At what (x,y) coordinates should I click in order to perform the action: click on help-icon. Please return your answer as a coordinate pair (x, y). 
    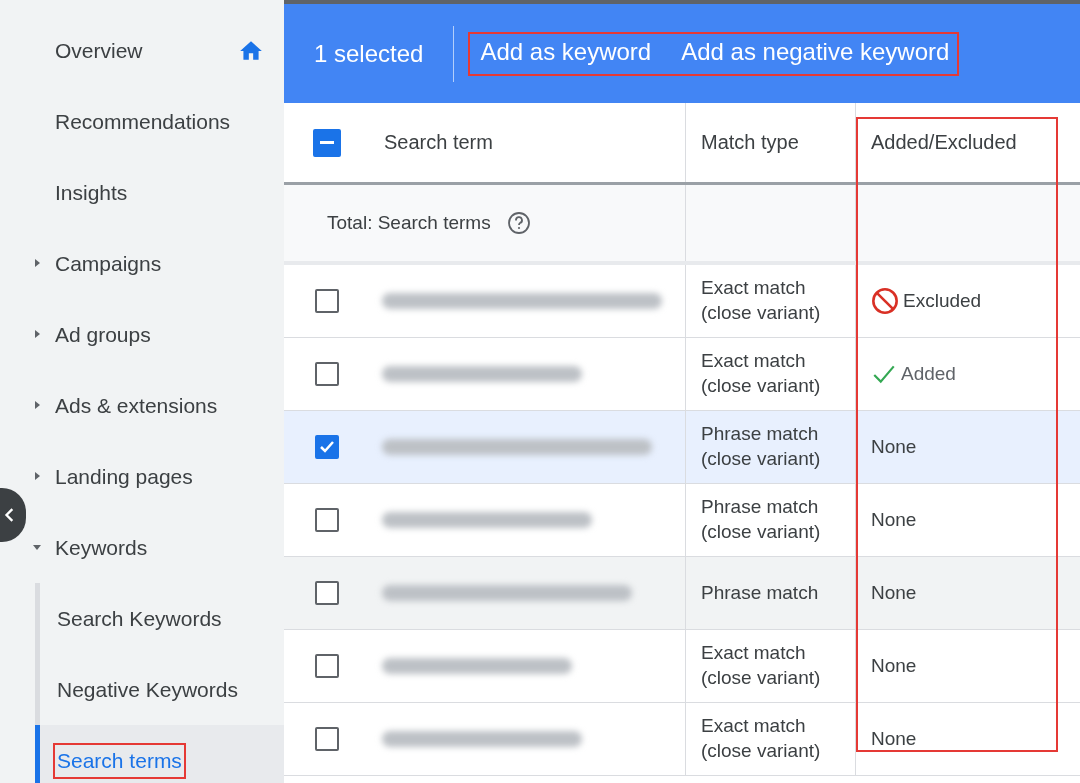
    Looking at the image, I should click on (518, 223).